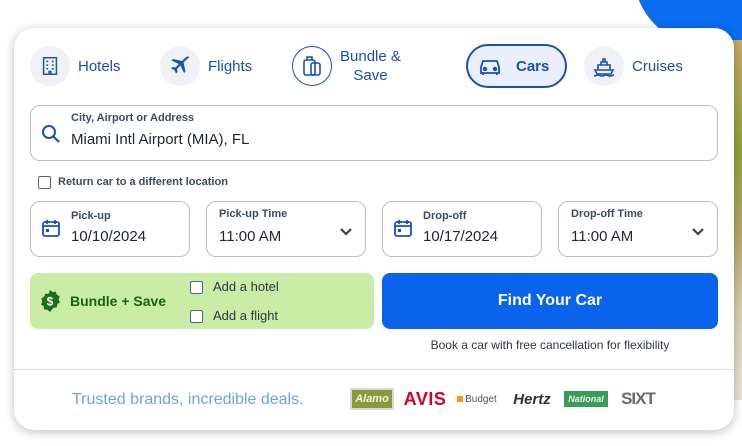 Image resolution: width=742 pixels, height=446 pixels. Describe the element at coordinates (370, 66) in the screenshot. I see `tab-bundle-label: Bundle & Save` at that location.